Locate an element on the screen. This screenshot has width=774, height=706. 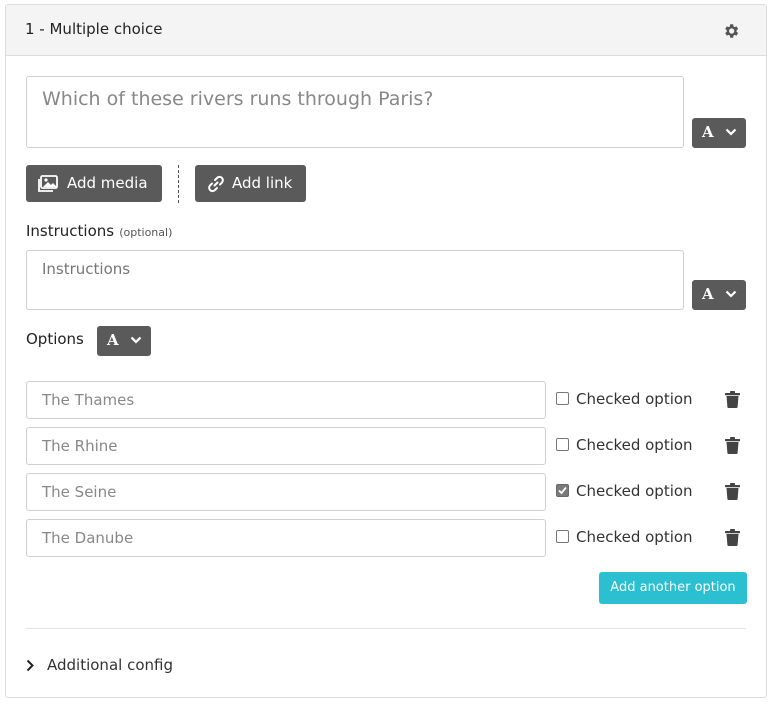
checkmark-icon is located at coordinates (562, 490).